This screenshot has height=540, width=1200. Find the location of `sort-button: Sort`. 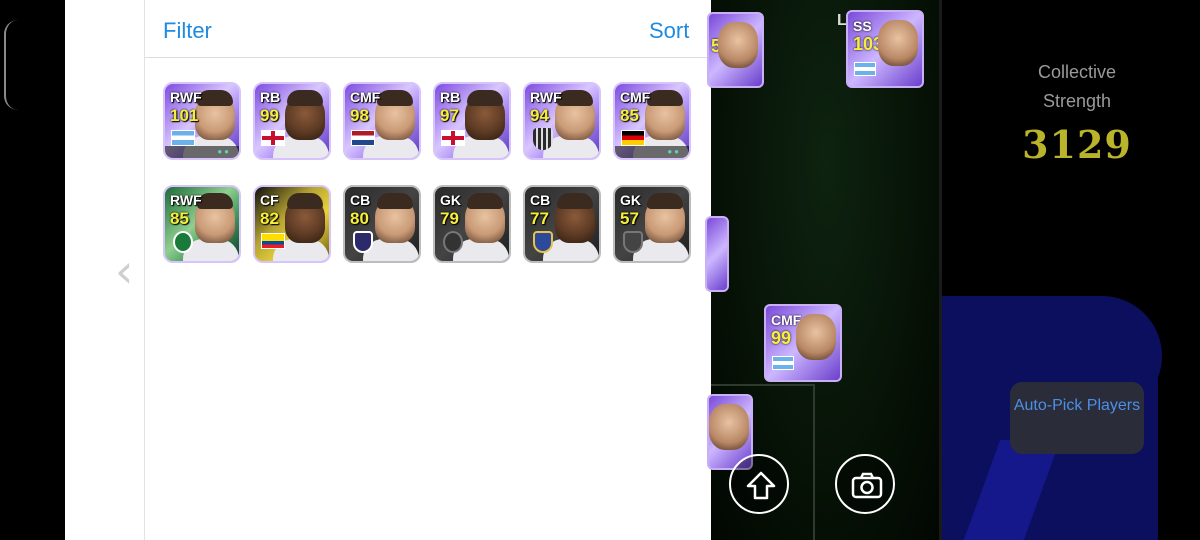

sort-button: Sort is located at coordinates (669, 31).